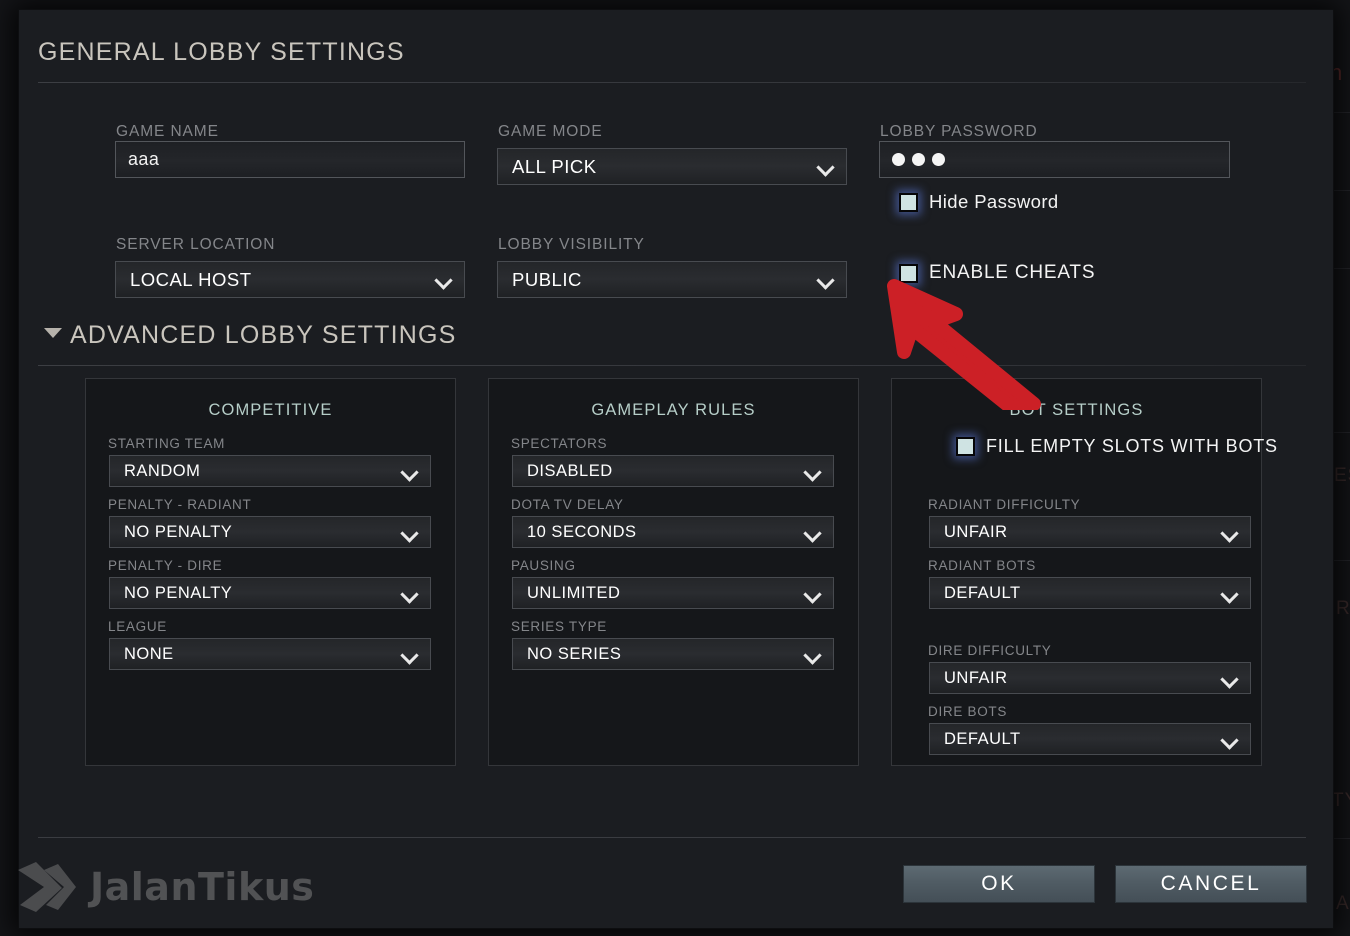 The image size is (1350, 936). I want to click on starting-team-value: RANDOM, so click(162, 470).